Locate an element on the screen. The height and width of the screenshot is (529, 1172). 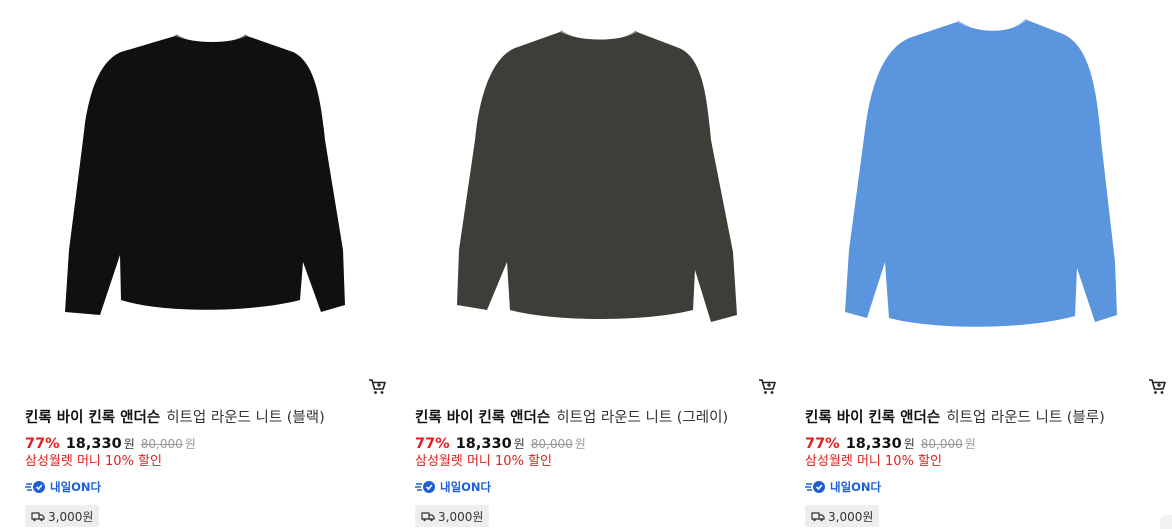
product-title: 킨록 바이 킨록 앤더슨 히트업 라운드 니트 (블랙) is located at coordinates (200, 418).